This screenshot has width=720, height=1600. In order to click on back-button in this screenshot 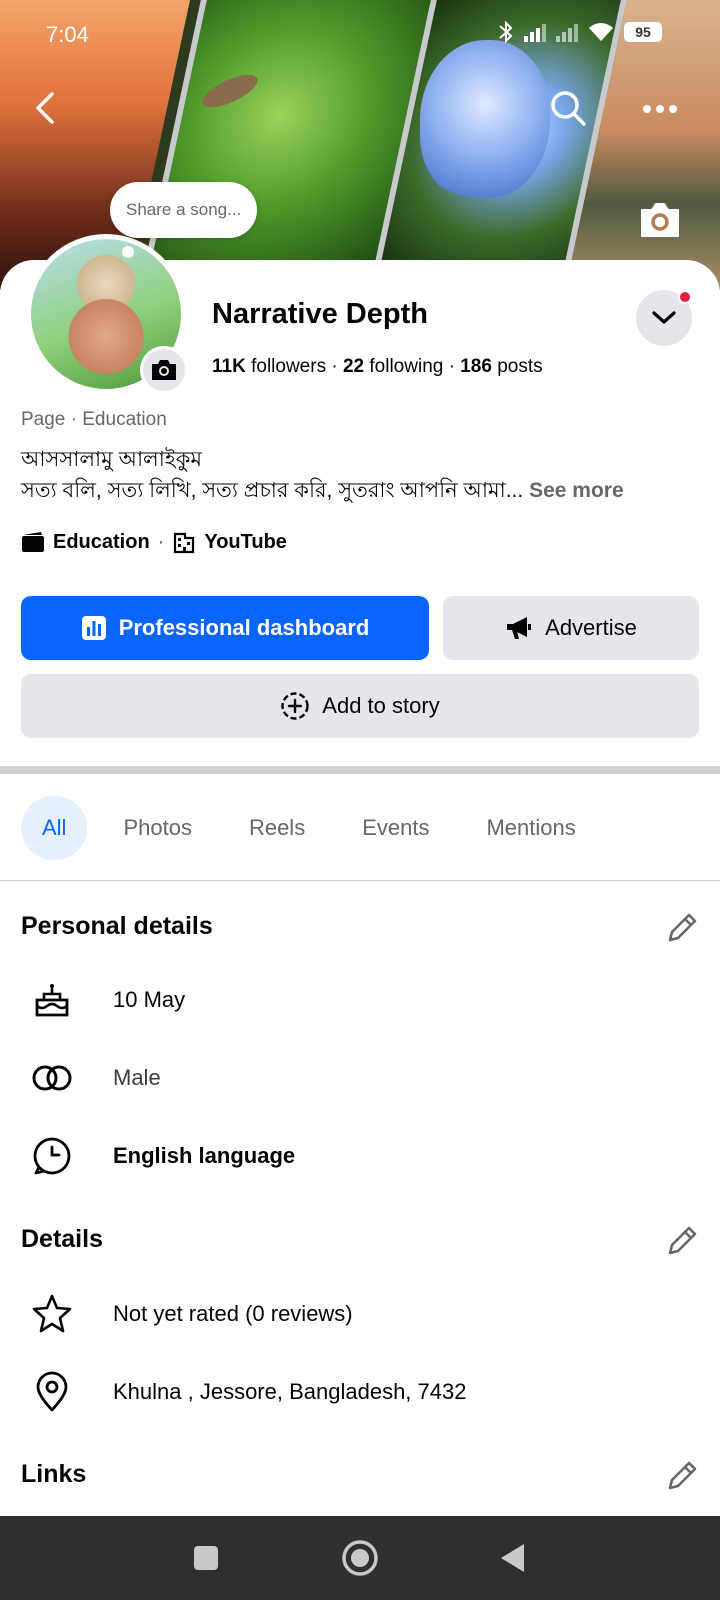, I will do `click(48, 108)`.